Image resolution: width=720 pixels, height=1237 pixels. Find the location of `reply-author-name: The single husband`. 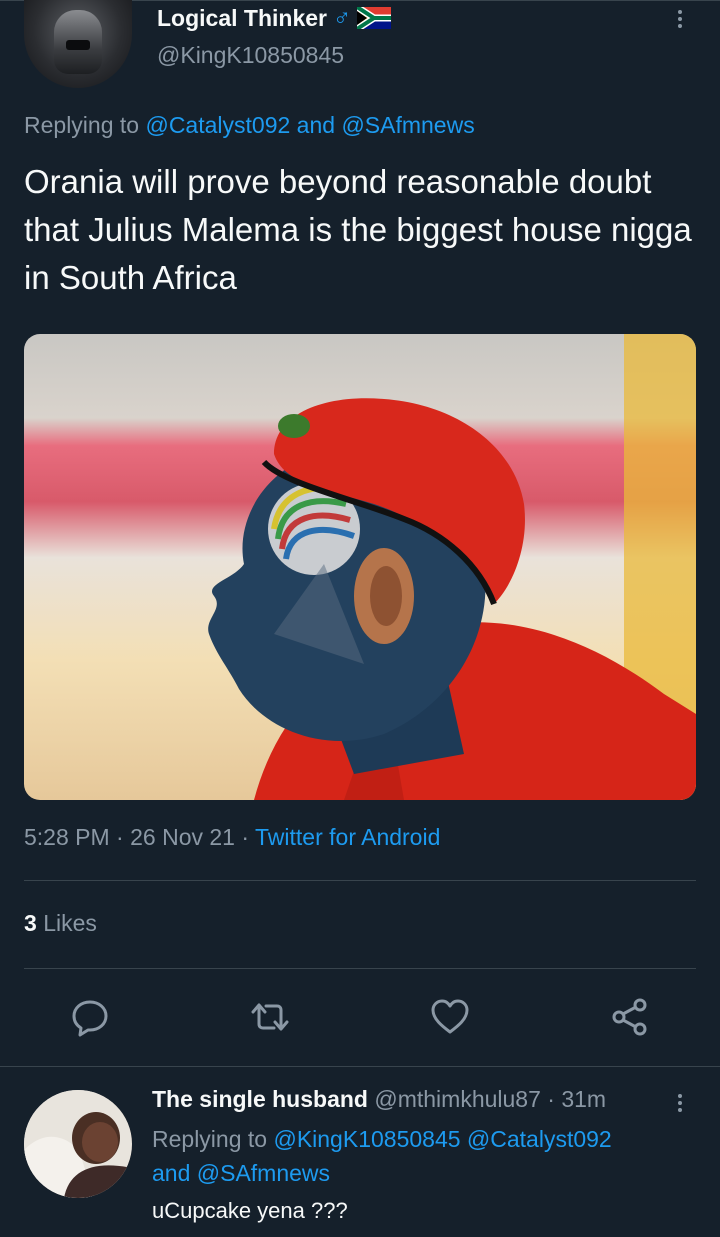

reply-author-name: The single husband is located at coordinates (260, 1099).